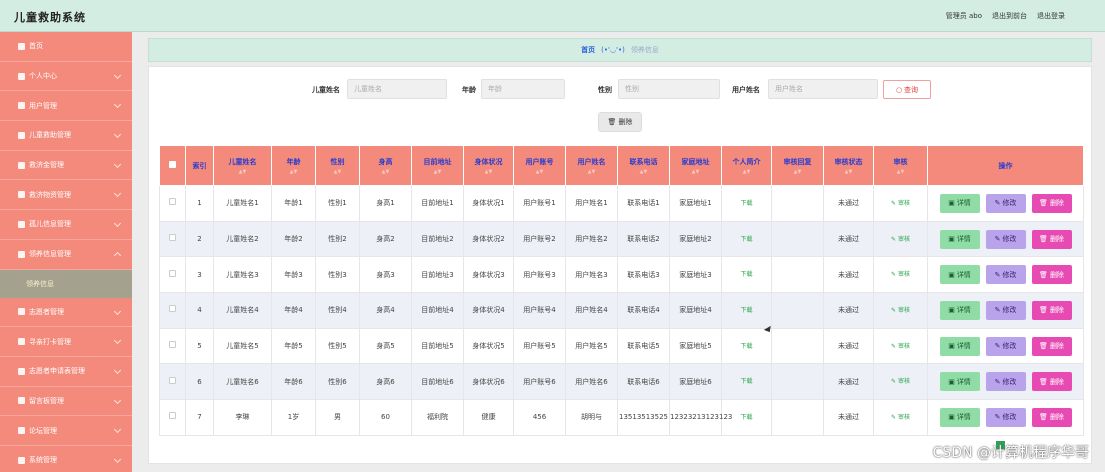 This screenshot has width=1105, height=472. Describe the element at coordinates (66, 372) in the screenshot. I see `sidebar-item-10: 志愿者申请表管理` at that location.